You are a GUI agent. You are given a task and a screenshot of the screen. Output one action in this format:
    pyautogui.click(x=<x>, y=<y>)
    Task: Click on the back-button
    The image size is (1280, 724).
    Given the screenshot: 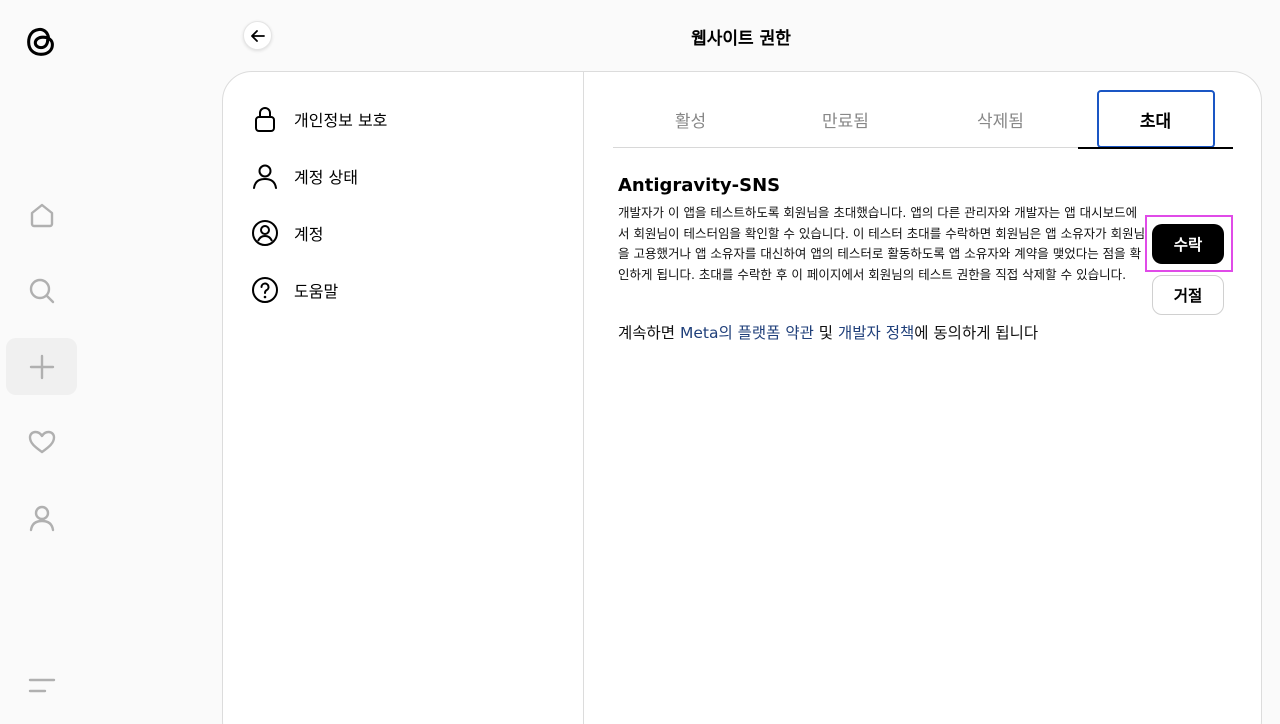 What is the action you would take?
    pyautogui.click(x=257, y=35)
    